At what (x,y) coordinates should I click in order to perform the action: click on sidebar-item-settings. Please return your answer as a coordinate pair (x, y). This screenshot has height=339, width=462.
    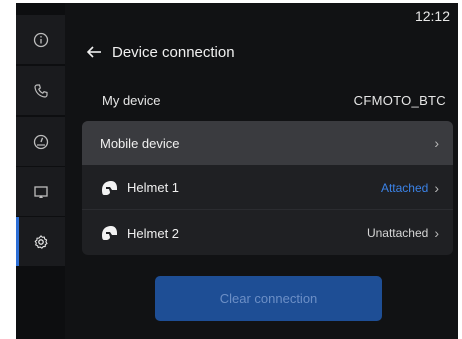
    Looking at the image, I should click on (40, 241).